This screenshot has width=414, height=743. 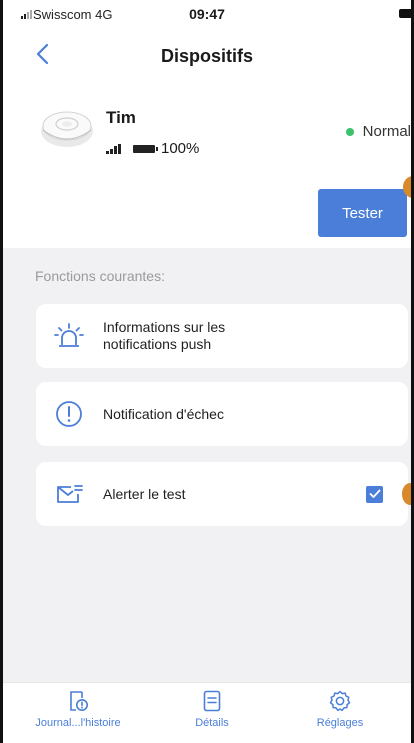 What do you see at coordinates (349, 131) in the screenshot?
I see `status-dot-icon` at bounding box center [349, 131].